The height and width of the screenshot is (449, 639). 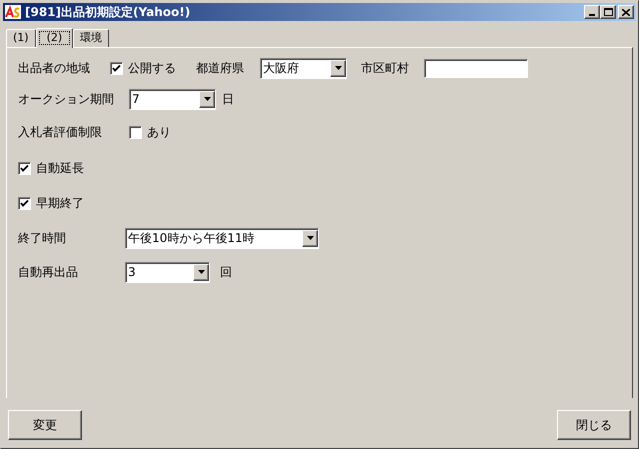 I want to click on field-label: 出品者の地域, so click(x=54, y=68).